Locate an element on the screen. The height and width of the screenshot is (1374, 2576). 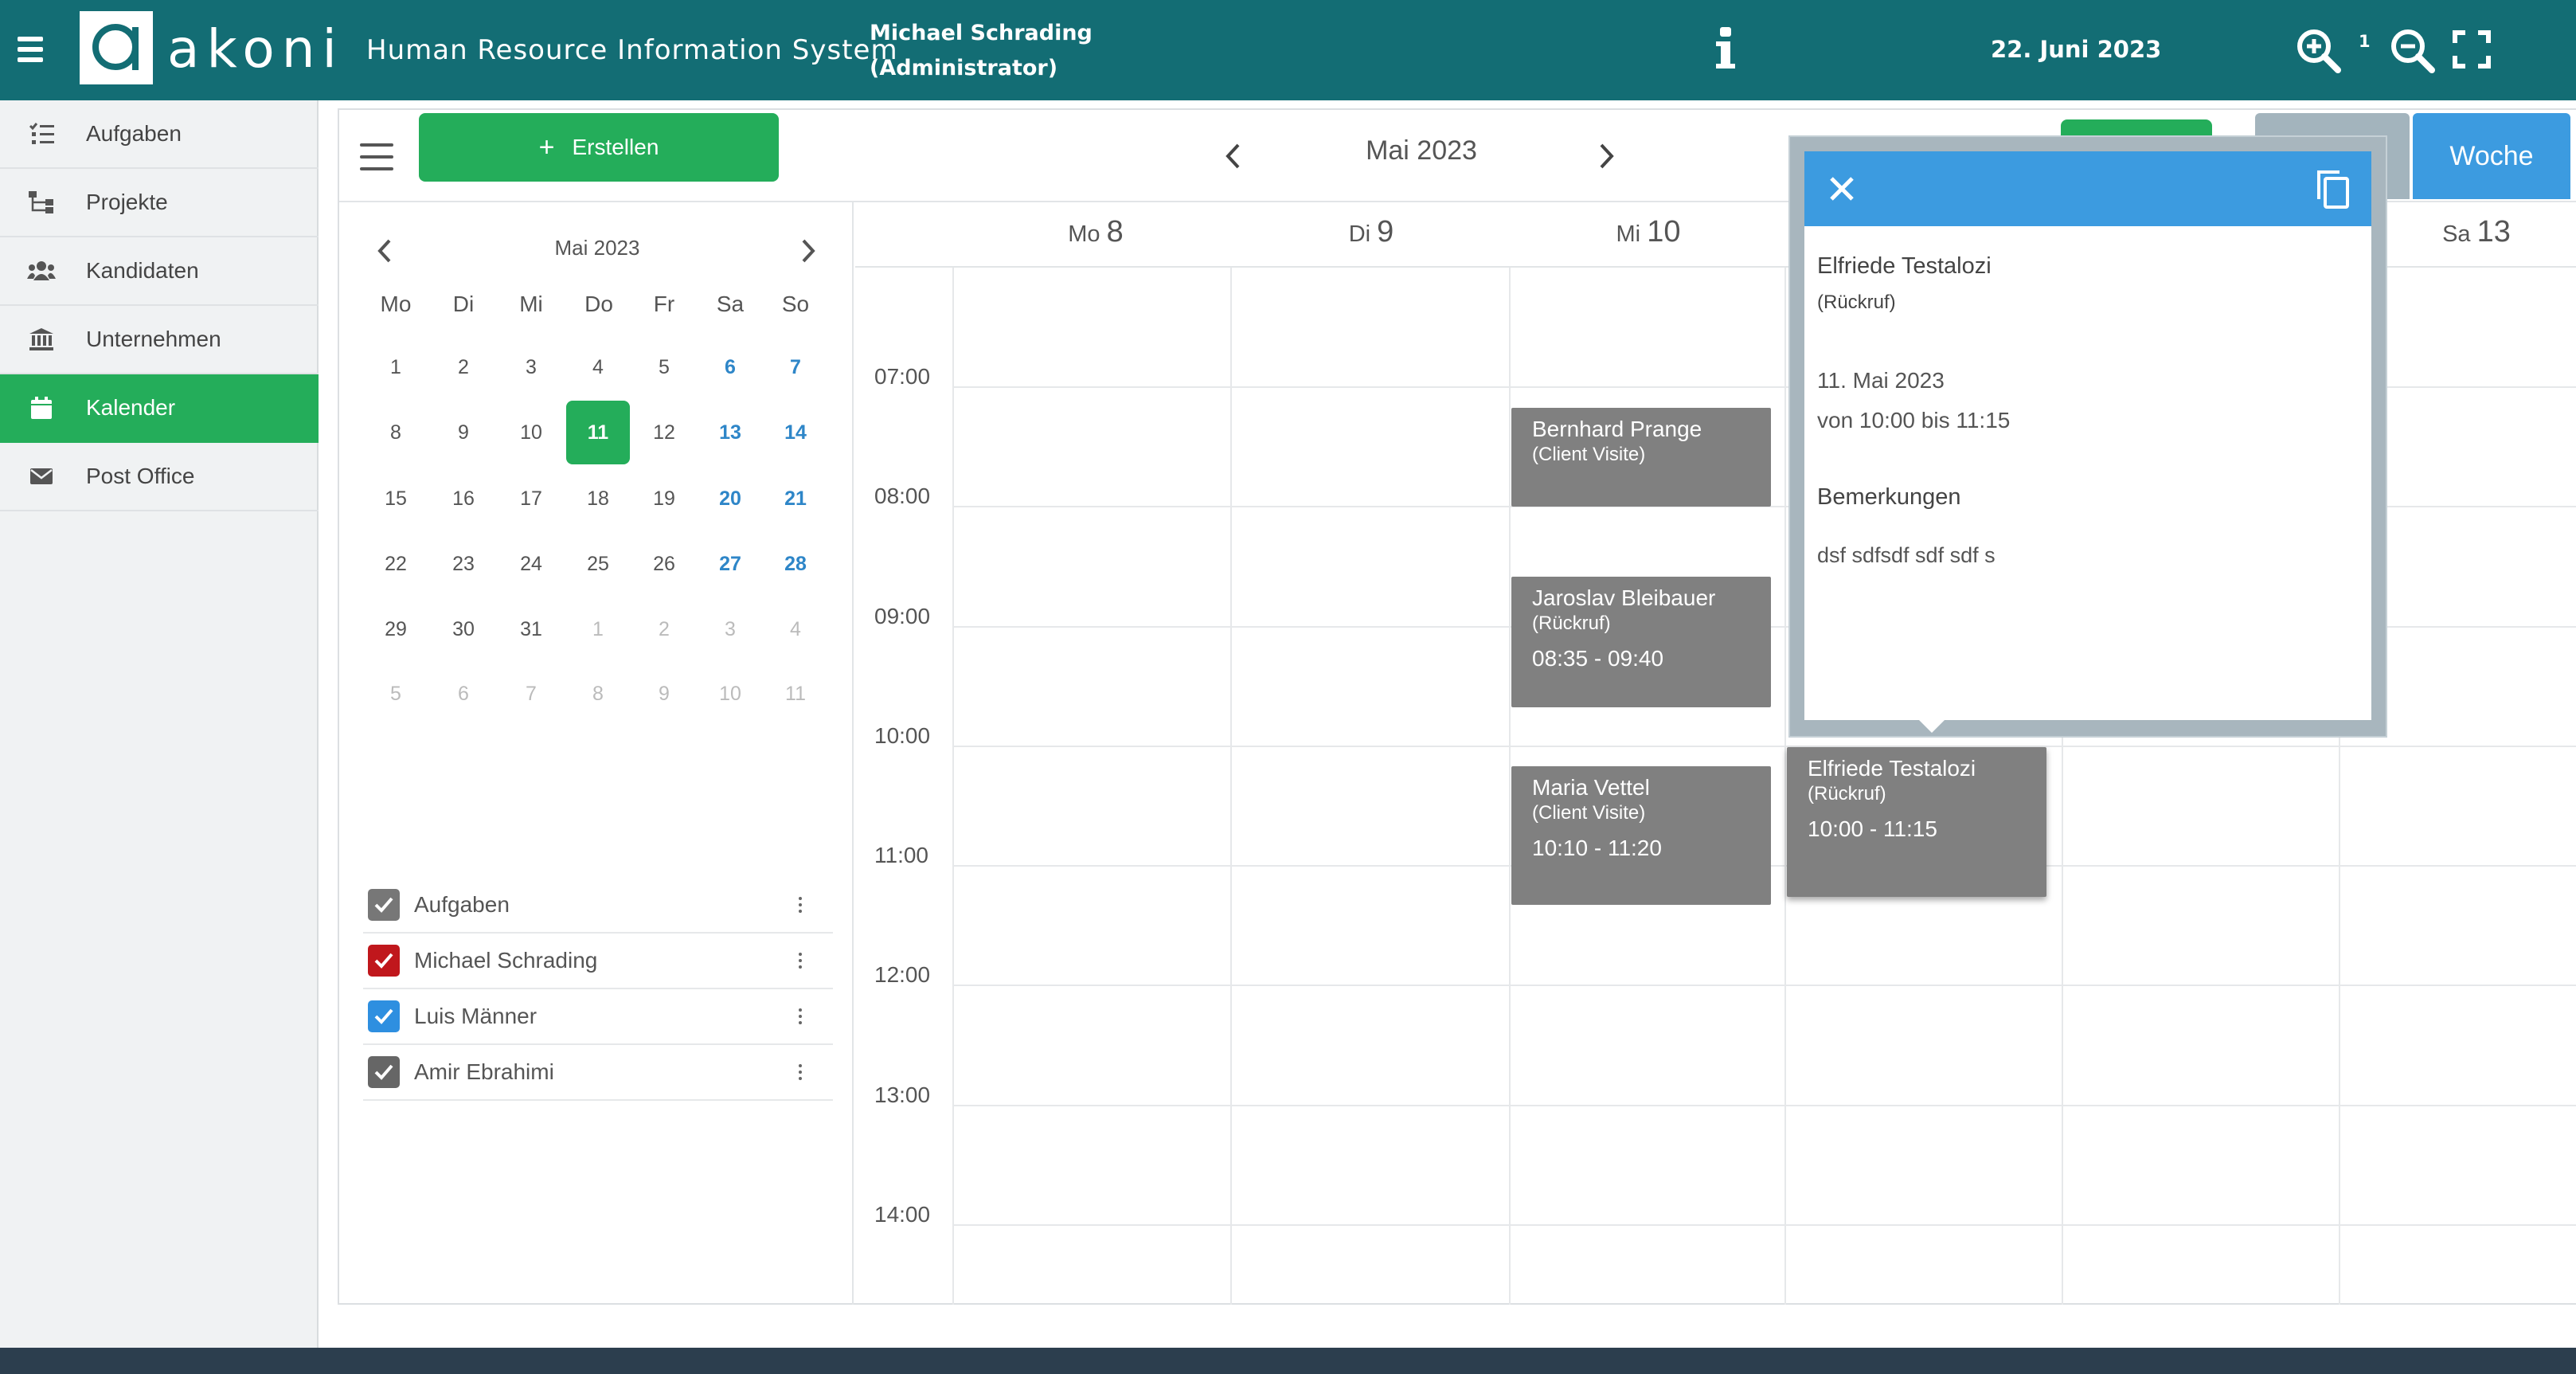
mini-calendar-day: 30 is located at coordinates (464, 629).